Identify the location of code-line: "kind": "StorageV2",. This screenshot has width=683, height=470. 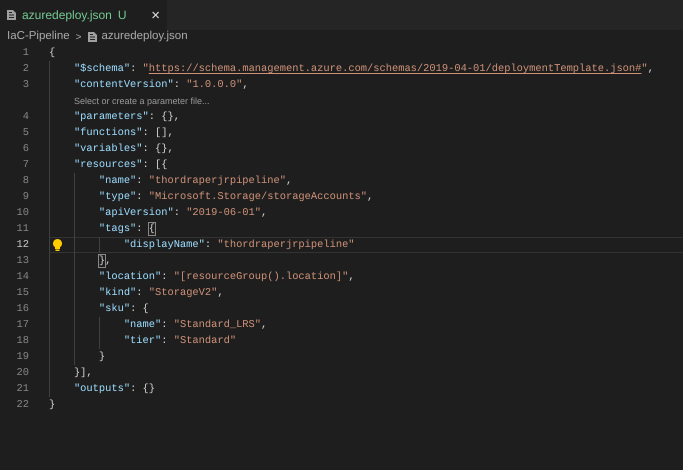
(161, 293).